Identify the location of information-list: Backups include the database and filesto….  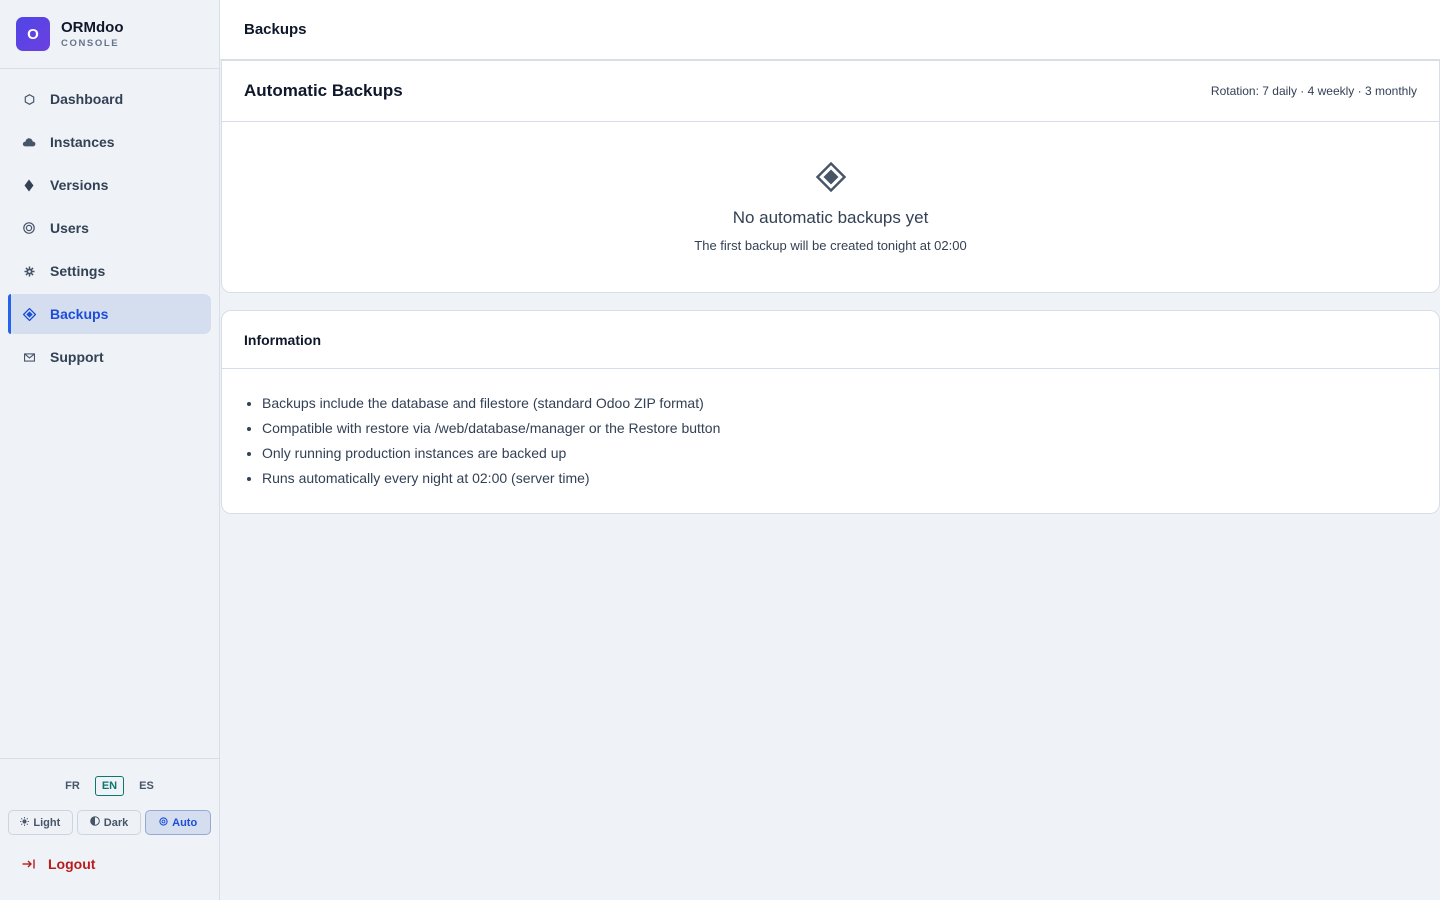
(830, 441).